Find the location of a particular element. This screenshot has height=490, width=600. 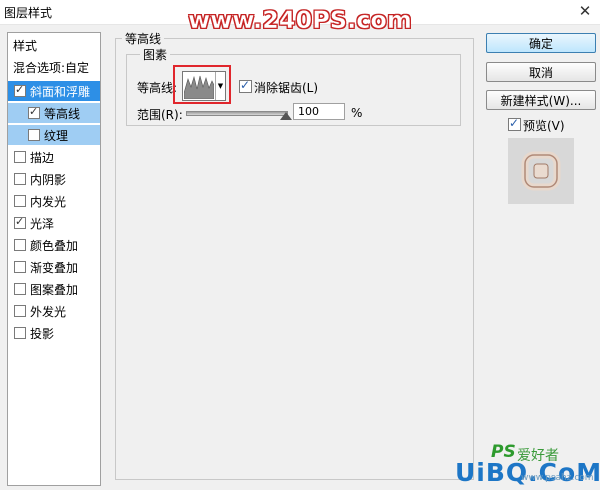

sidebar-item: 纹理 is located at coordinates (54, 135).